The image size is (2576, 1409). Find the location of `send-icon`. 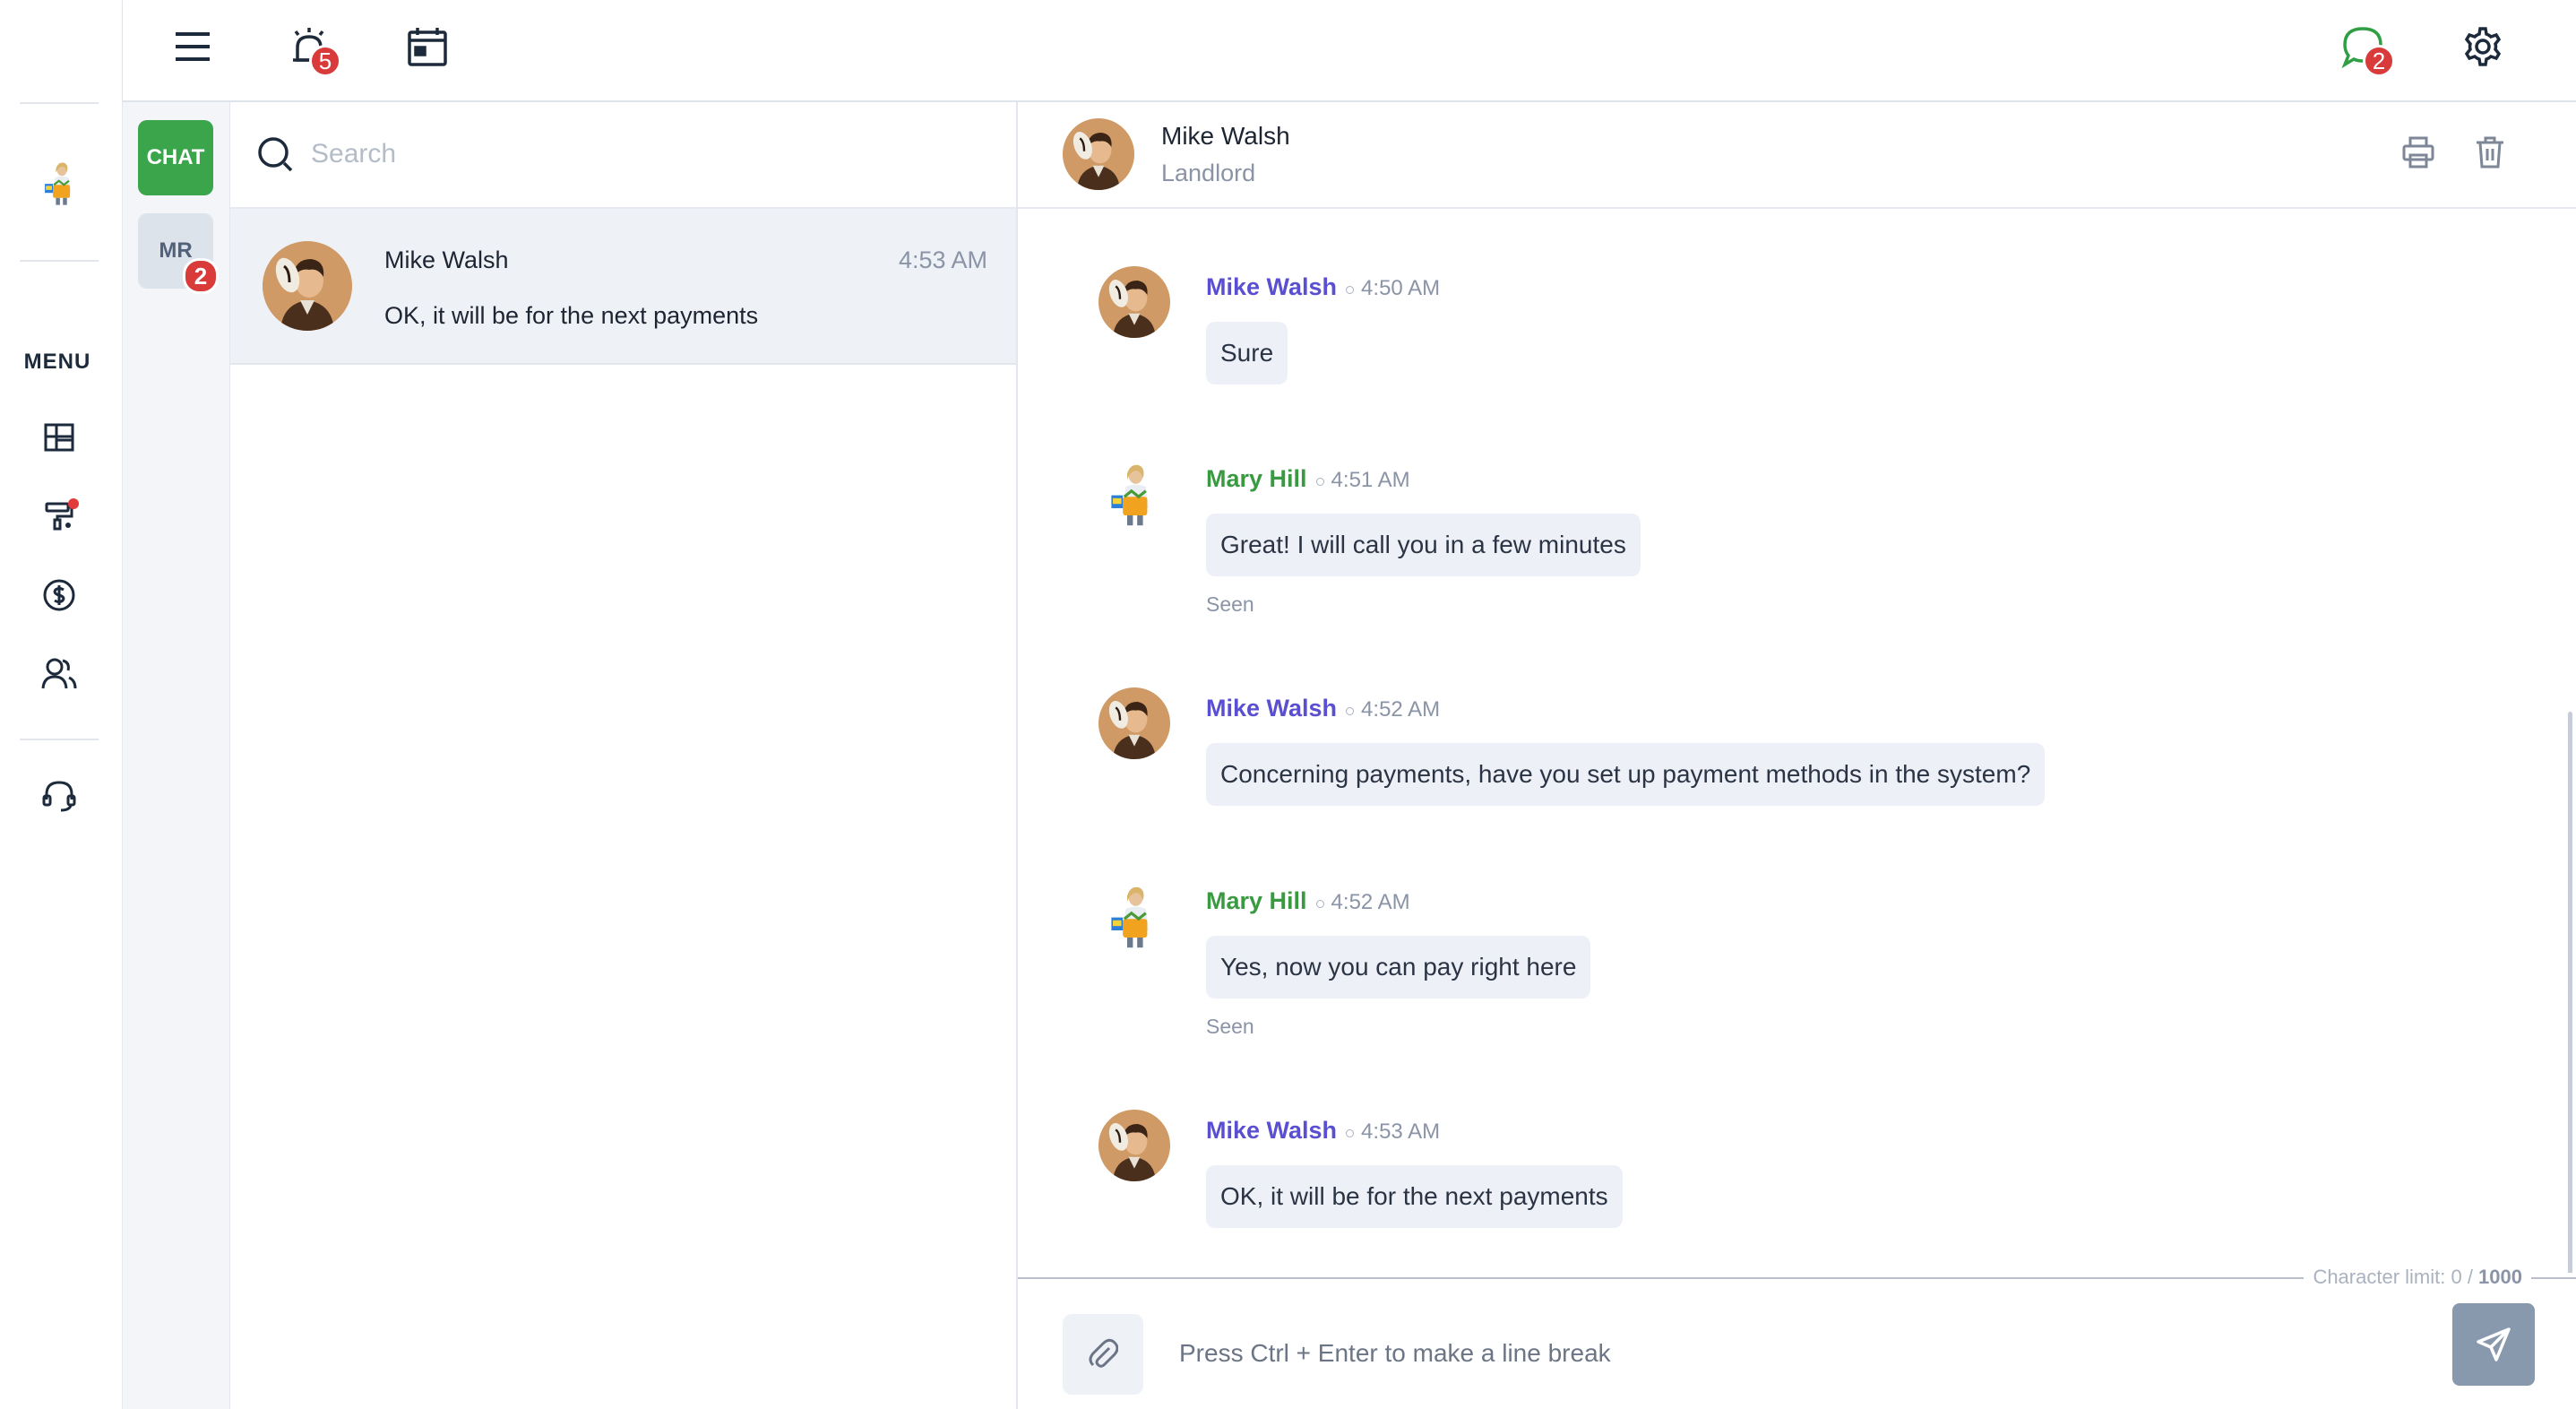

send-icon is located at coordinates (2494, 1344).